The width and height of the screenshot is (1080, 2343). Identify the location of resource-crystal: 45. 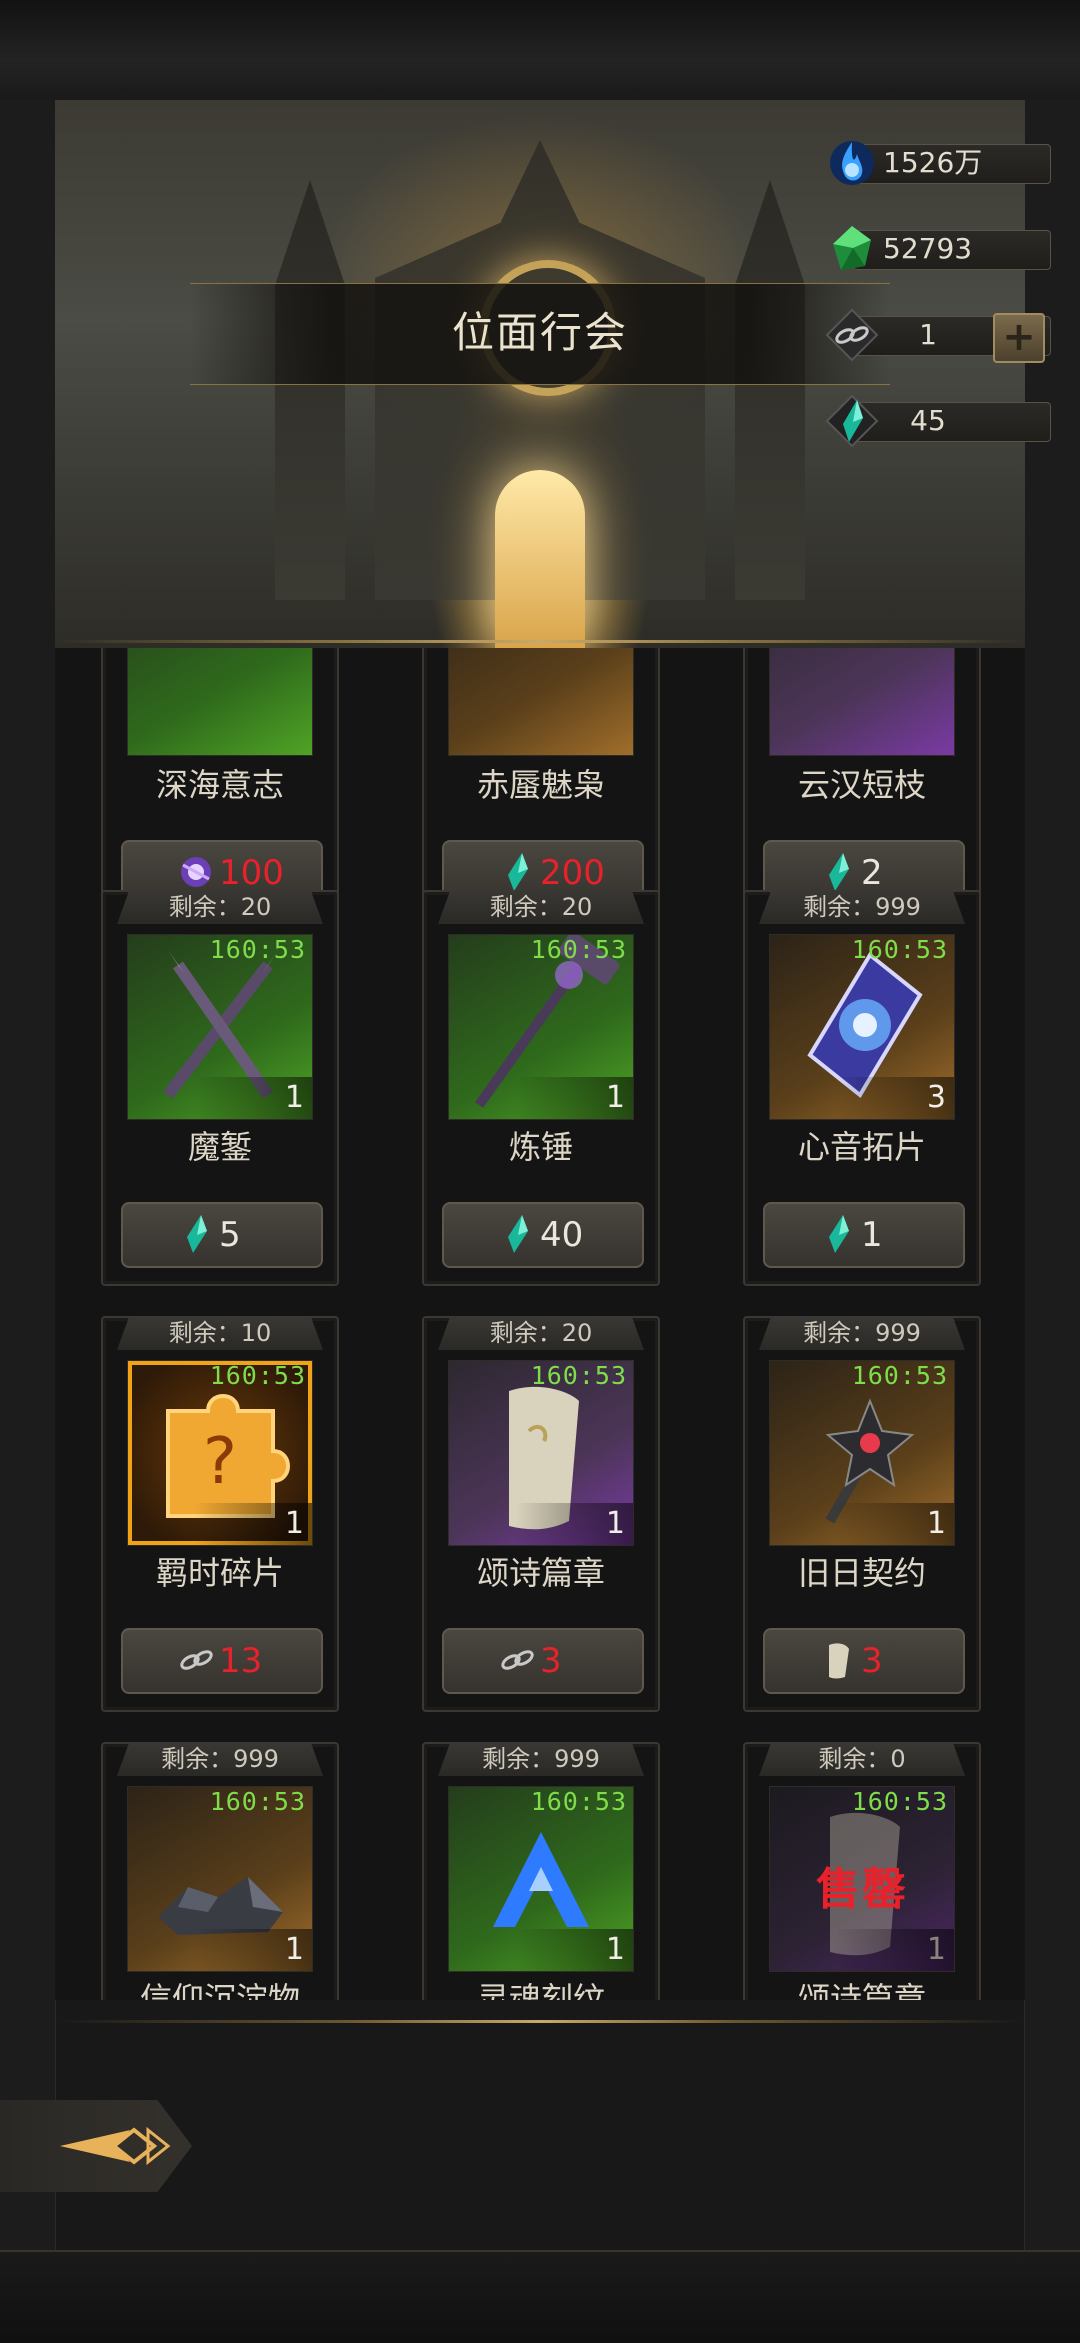
(937, 421).